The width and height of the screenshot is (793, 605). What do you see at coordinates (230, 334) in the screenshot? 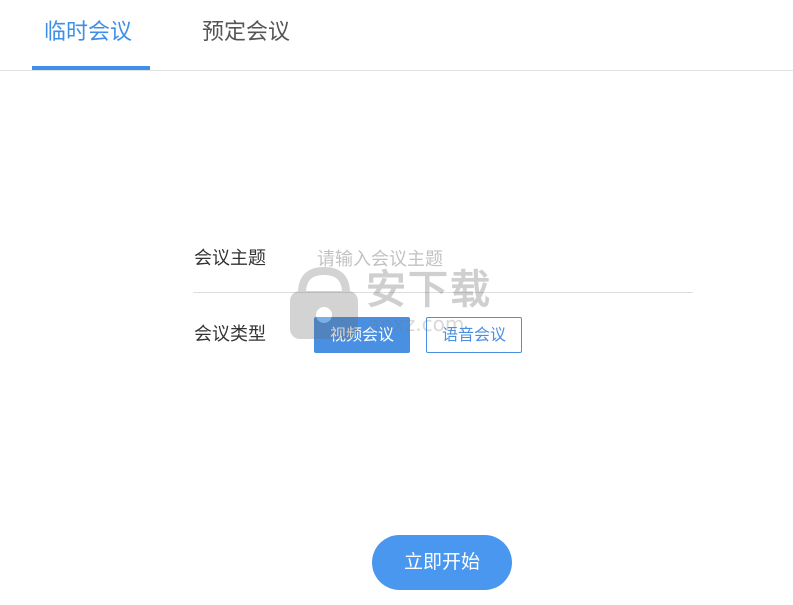
I see `type-label: 会议类型` at bounding box center [230, 334].